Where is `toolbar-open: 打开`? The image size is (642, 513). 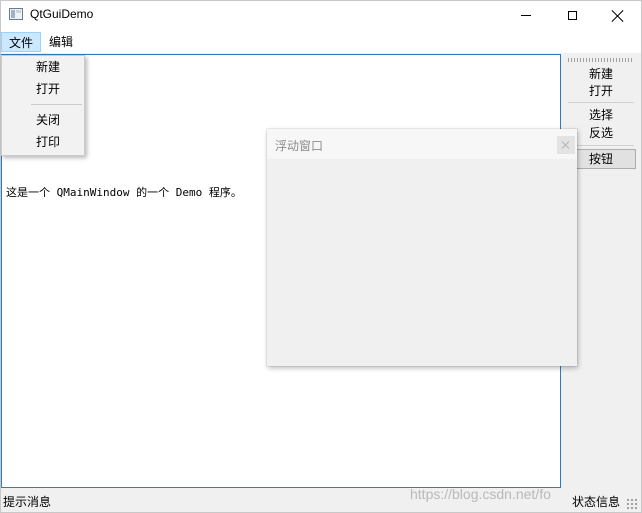 toolbar-open: 打开 is located at coordinates (601, 91).